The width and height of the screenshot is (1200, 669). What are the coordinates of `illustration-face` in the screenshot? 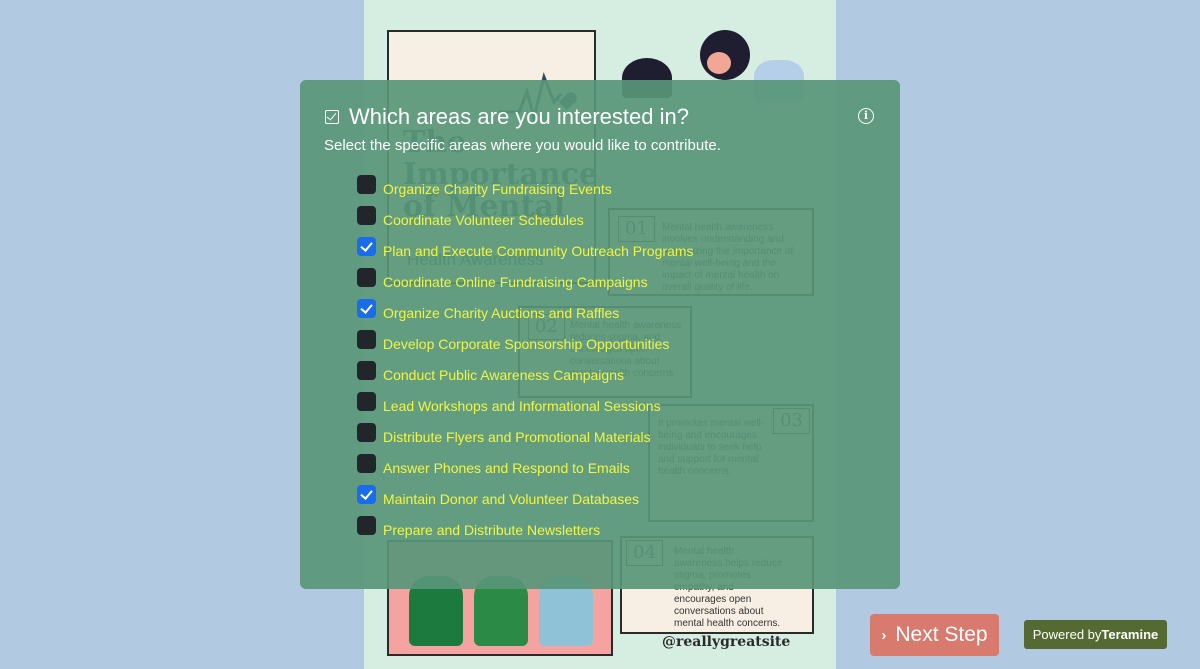 It's located at (719, 63).